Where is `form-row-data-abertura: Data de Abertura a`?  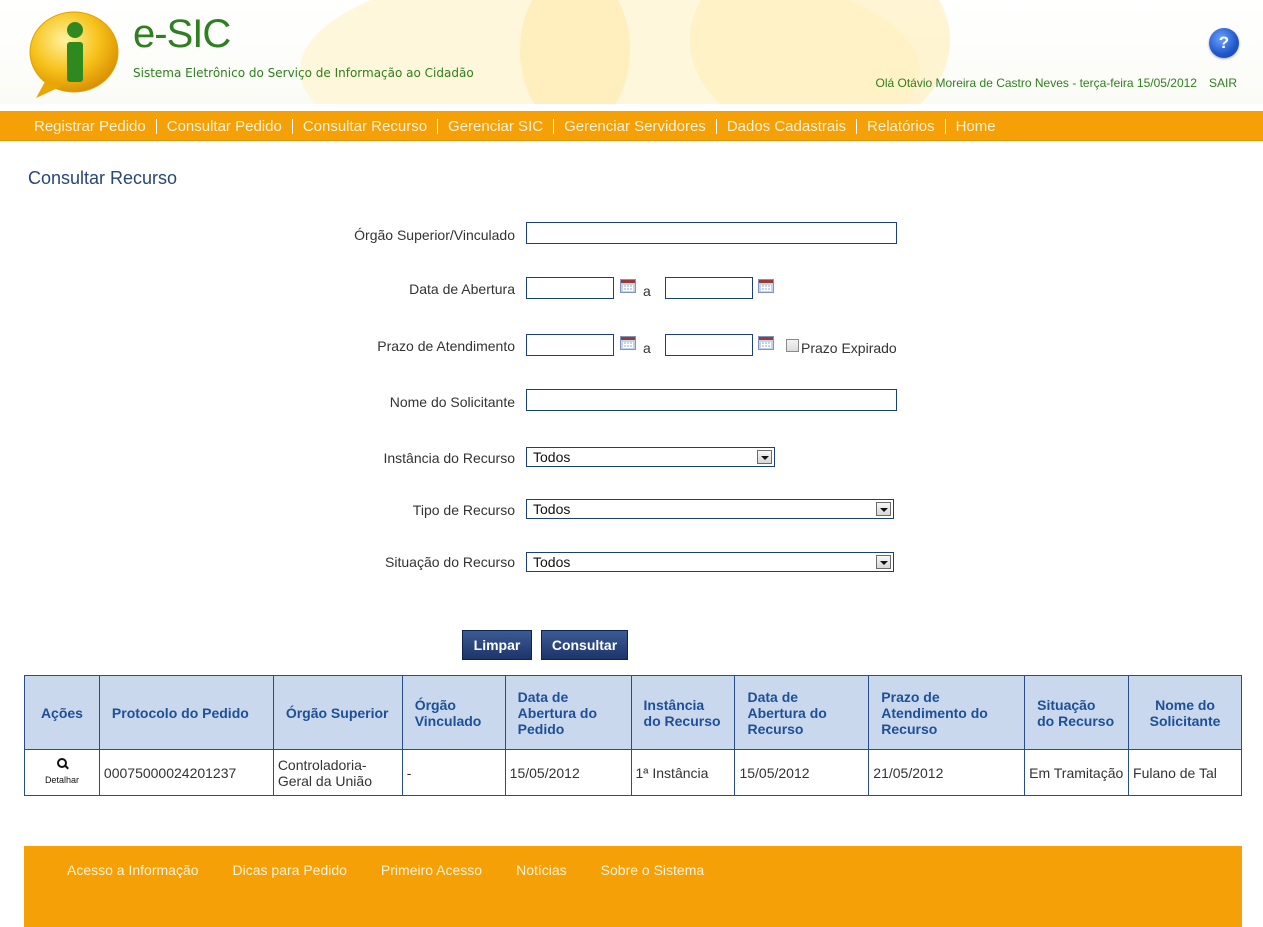 form-row-data-abertura: Data de Abertura a is located at coordinates (631, 289).